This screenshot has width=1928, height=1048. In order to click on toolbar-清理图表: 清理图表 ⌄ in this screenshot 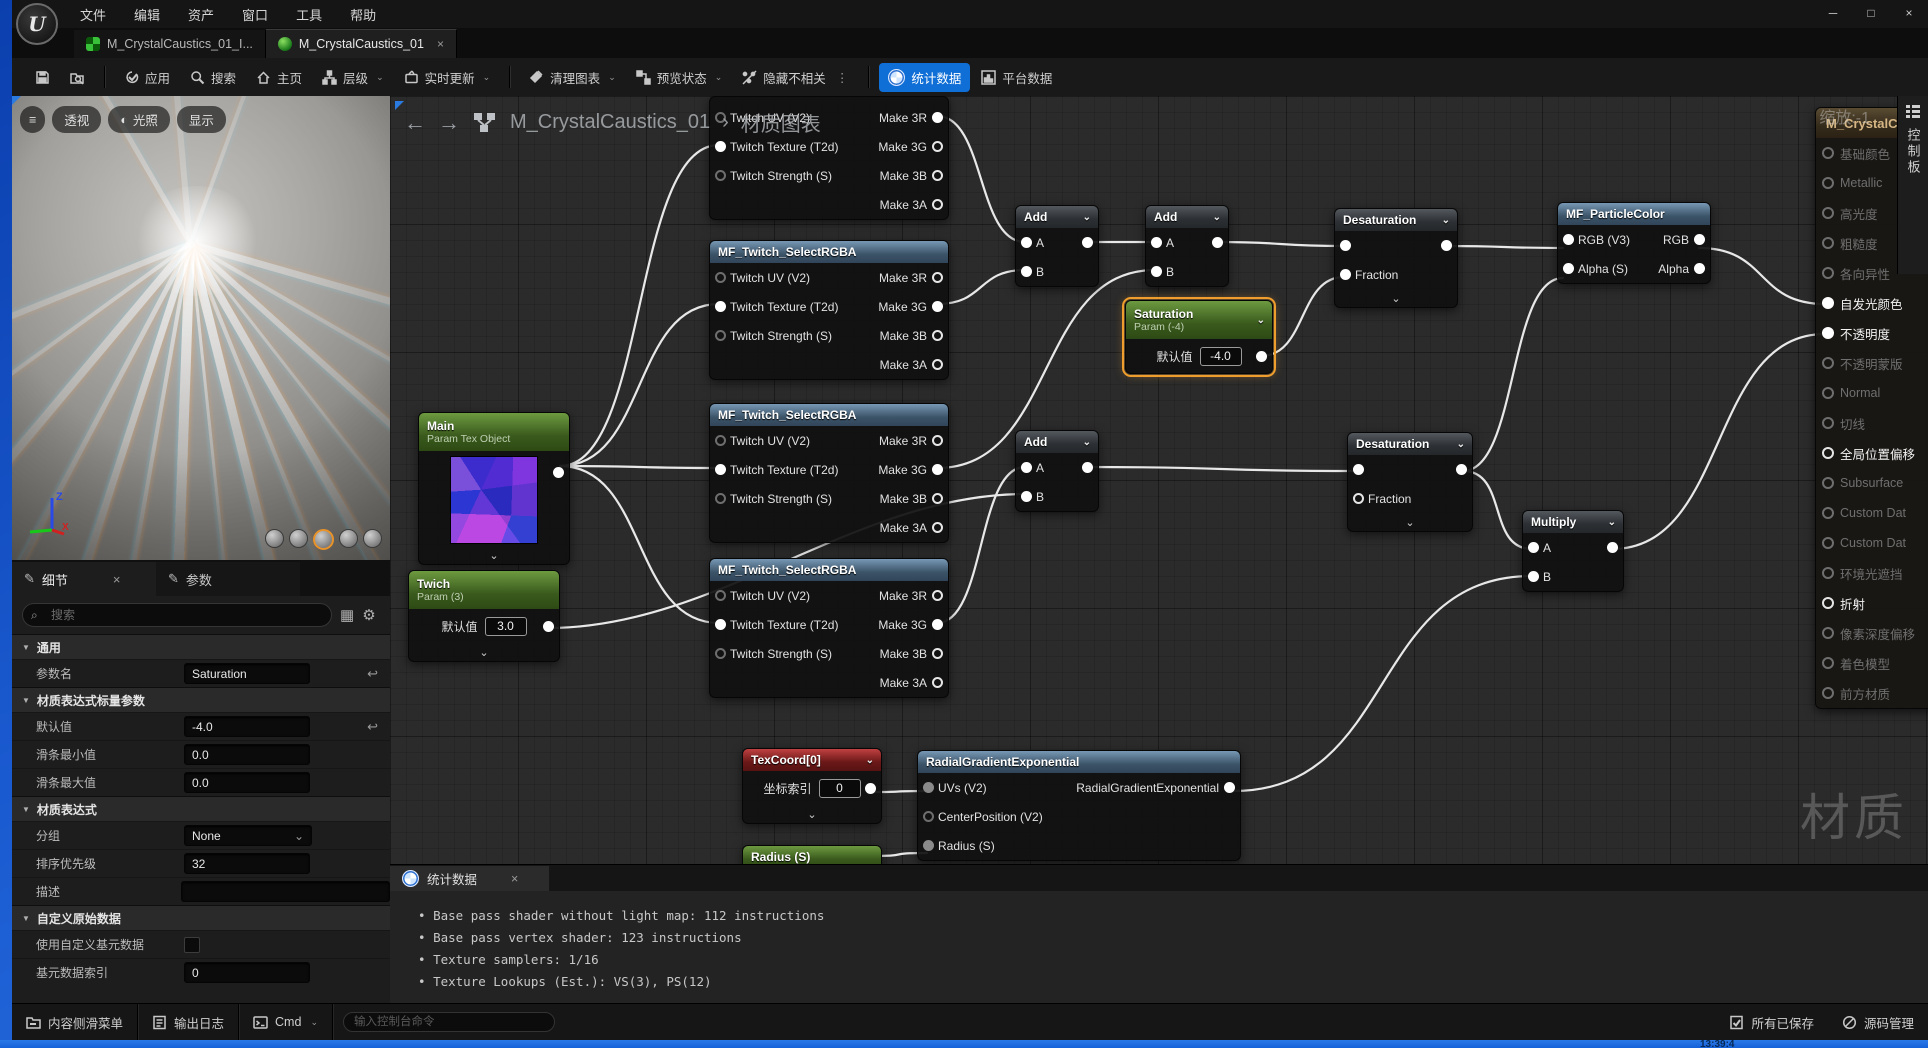, I will do `click(572, 77)`.